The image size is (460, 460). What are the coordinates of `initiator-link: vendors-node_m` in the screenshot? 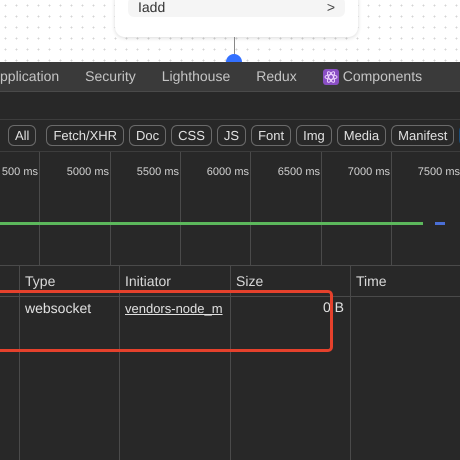 It's located at (174, 308).